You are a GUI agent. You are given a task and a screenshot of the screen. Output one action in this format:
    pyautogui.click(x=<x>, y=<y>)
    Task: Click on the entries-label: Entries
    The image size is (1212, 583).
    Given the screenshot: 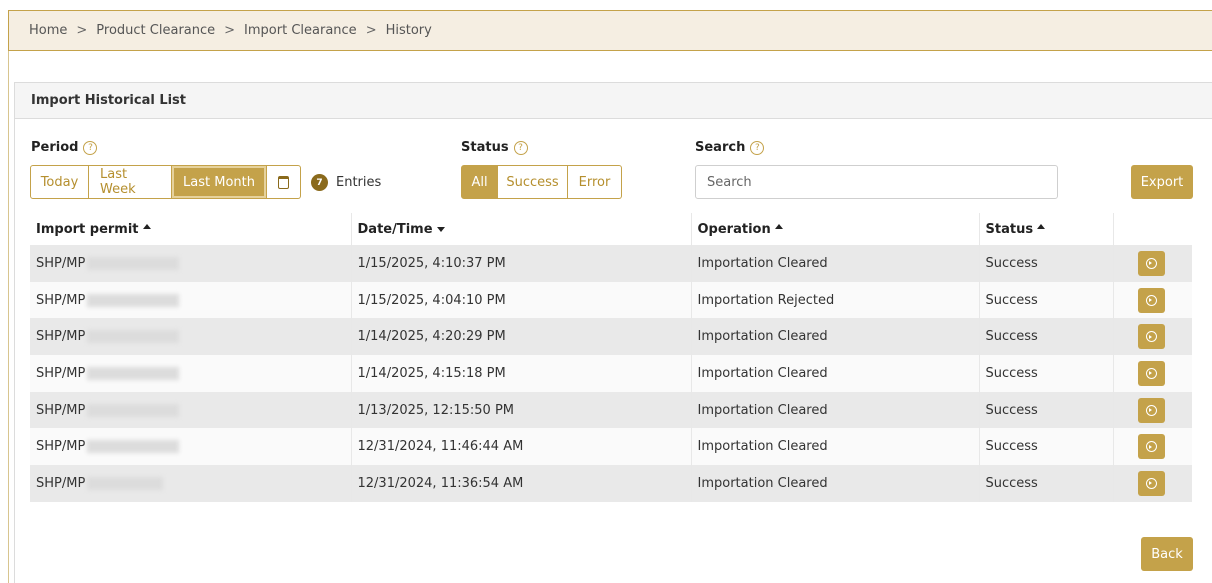 What is the action you would take?
    pyautogui.click(x=359, y=182)
    